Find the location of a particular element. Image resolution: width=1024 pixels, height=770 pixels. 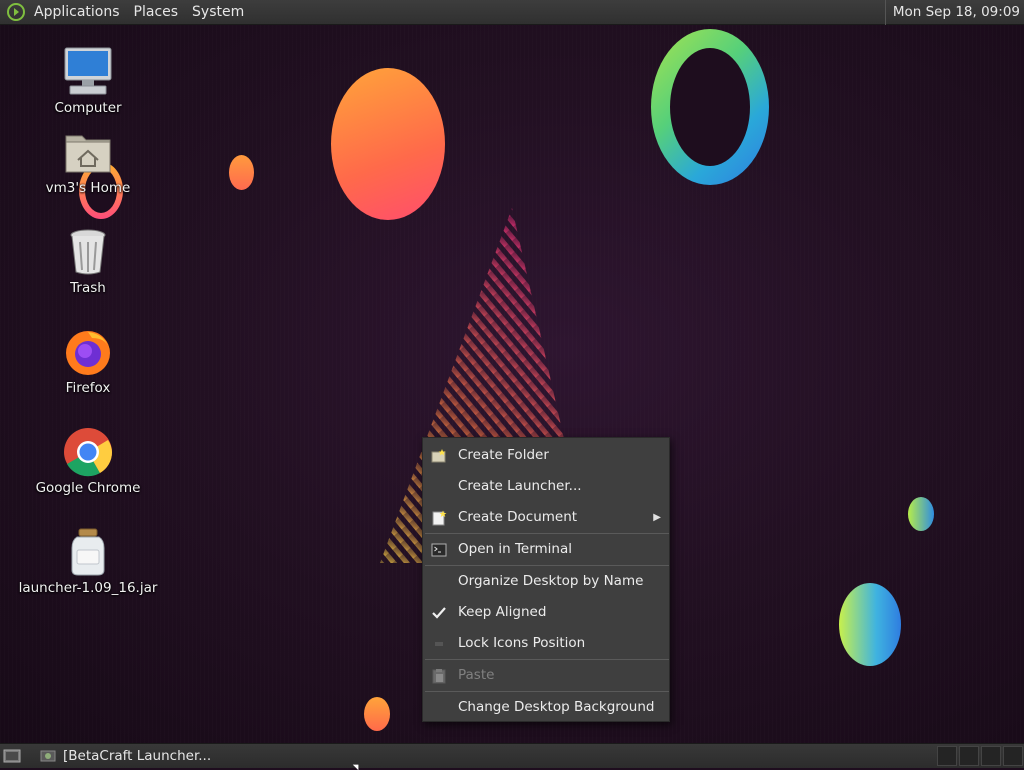

desktop-icon-launcher-jar: launcher-1.09_16.jar is located at coordinates (88, 561).